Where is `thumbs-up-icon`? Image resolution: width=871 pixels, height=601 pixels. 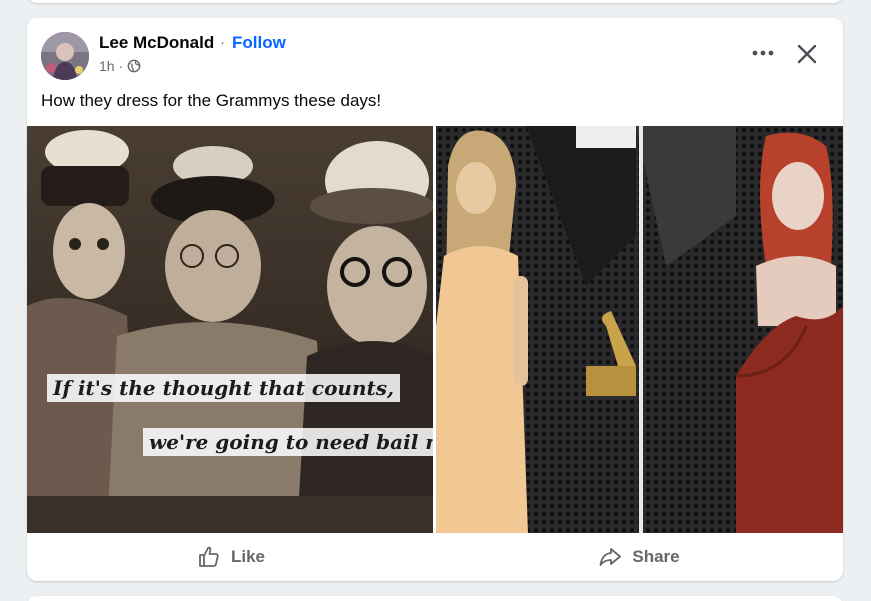
thumbs-up-icon is located at coordinates (209, 556).